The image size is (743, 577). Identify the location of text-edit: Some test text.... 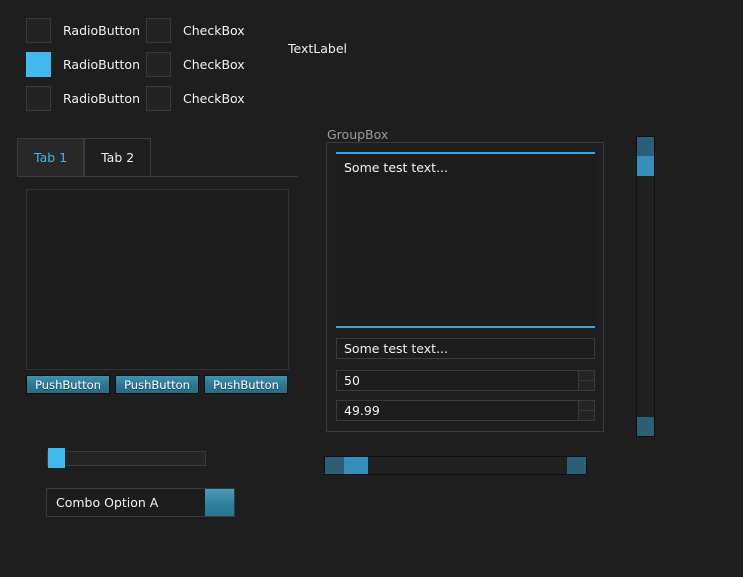
(465, 240).